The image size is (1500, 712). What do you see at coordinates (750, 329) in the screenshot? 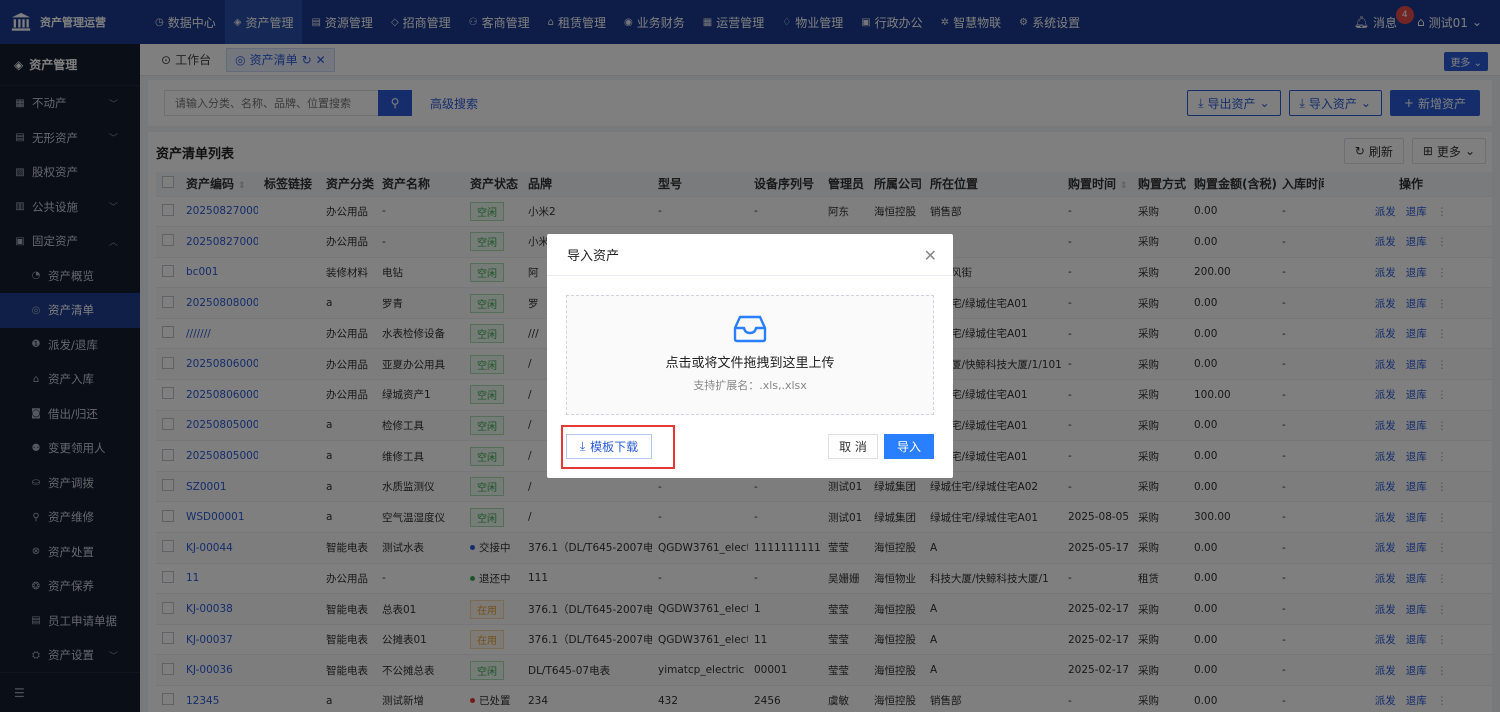
I see `inbox-icon` at bounding box center [750, 329].